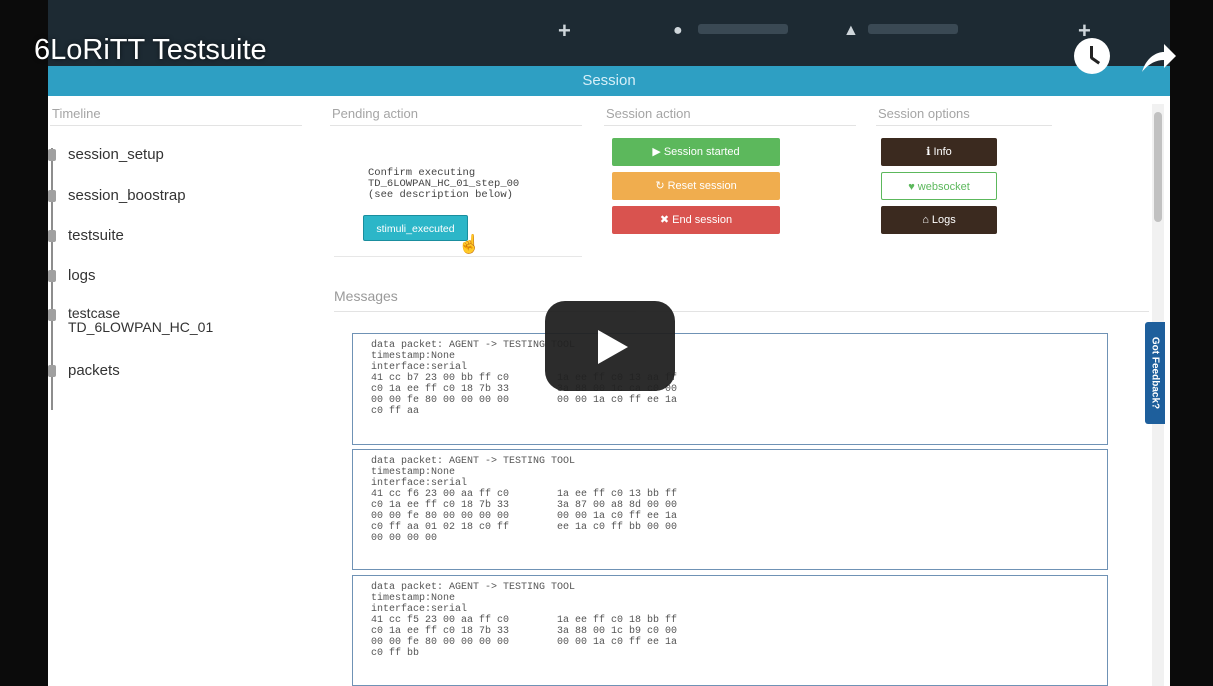 Image resolution: width=1213 pixels, height=686 pixels. I want to click on timeline-header: Timeline, so click(176, 116).